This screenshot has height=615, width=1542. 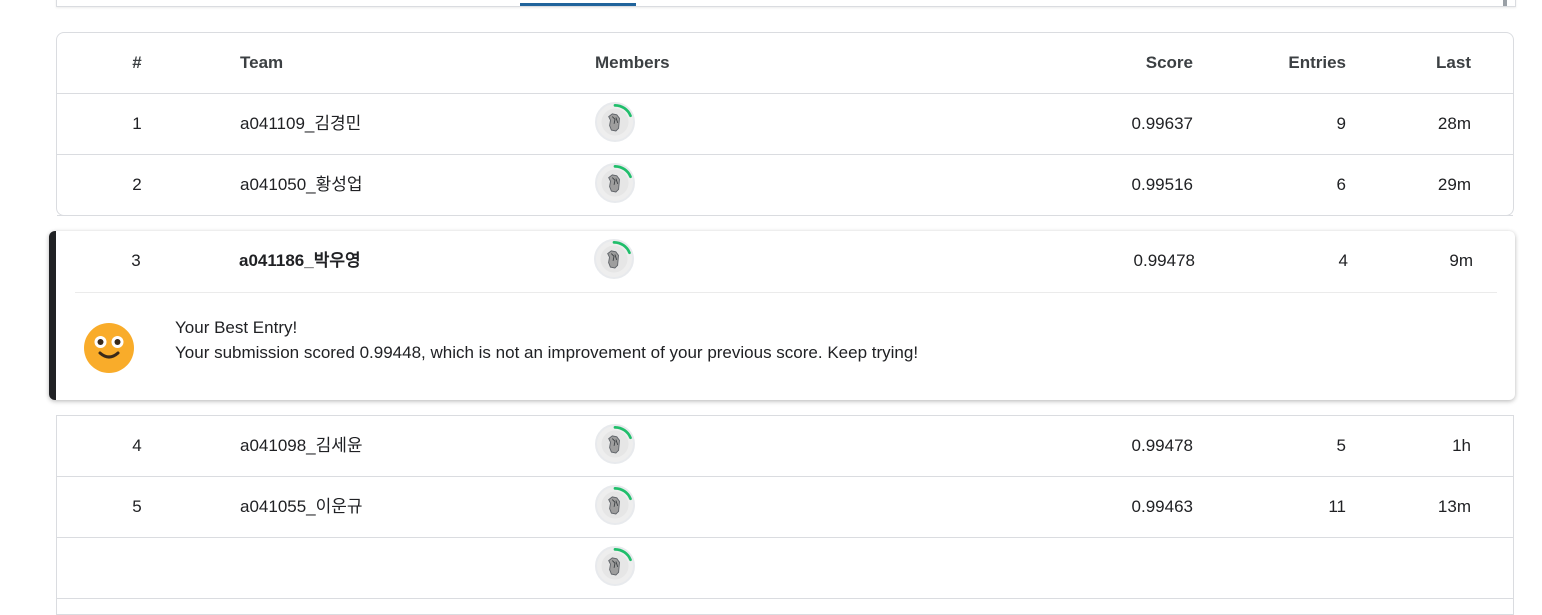 I want to click on entries-cell: 9, so click(x=1341, y=123).